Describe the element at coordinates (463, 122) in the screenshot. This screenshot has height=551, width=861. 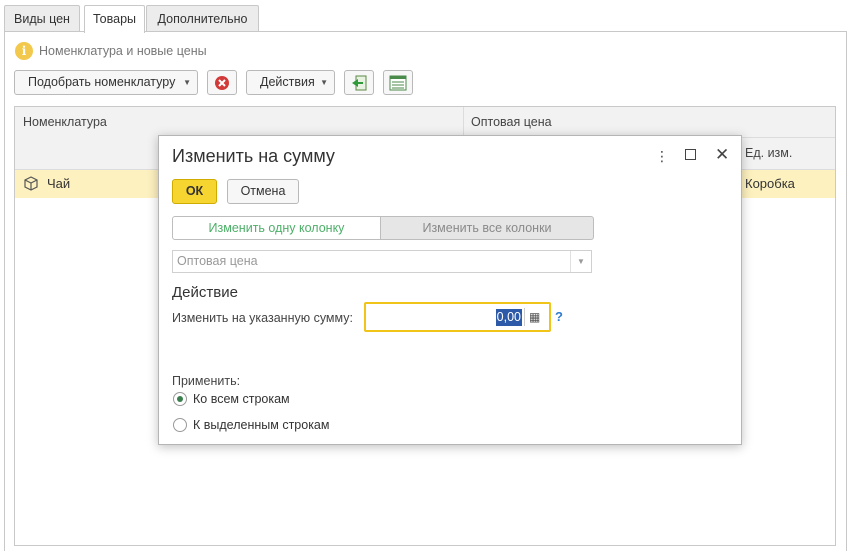
I see `column-divider` at that location.